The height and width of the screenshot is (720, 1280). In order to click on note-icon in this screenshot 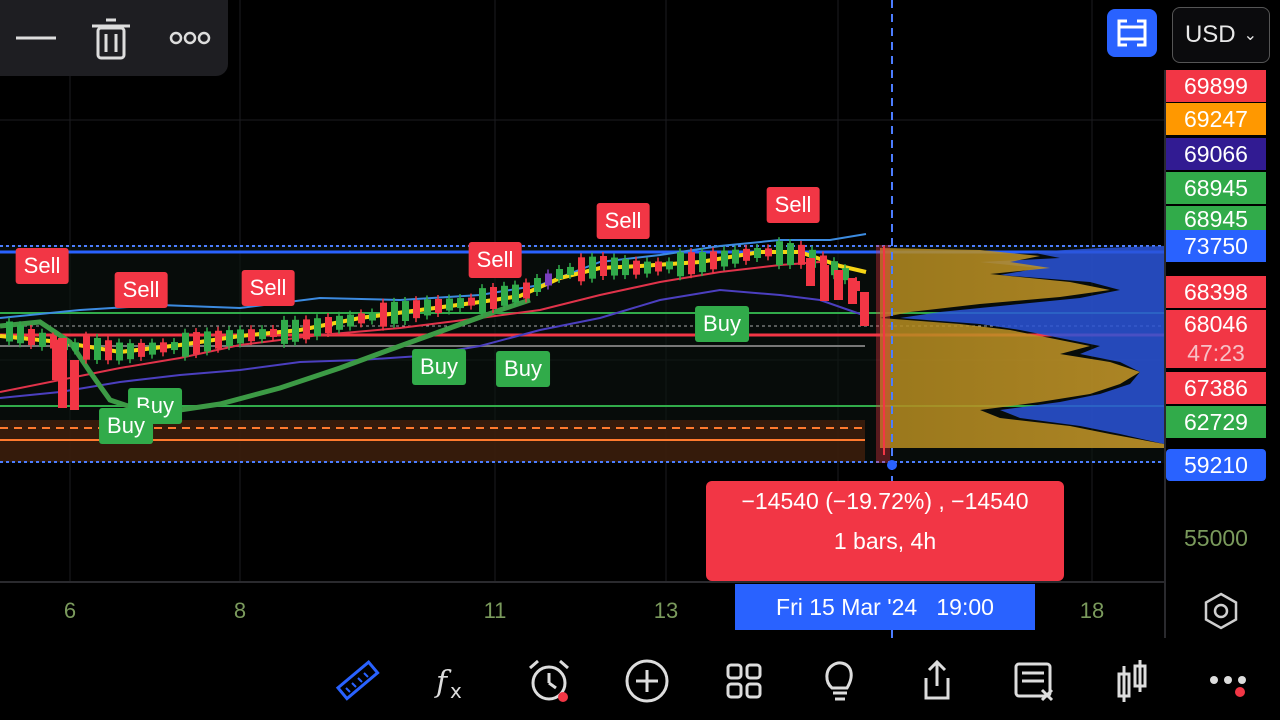, I will do `click(1035, 681)`.